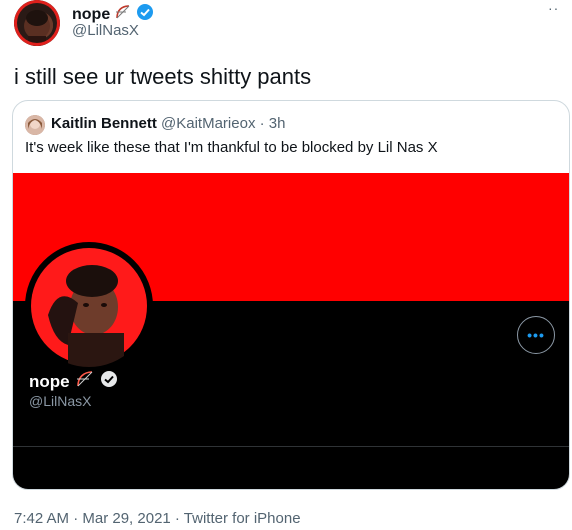 The image size is (572, 530). I want to click on bow-arrow-icon, so click(85, 381).